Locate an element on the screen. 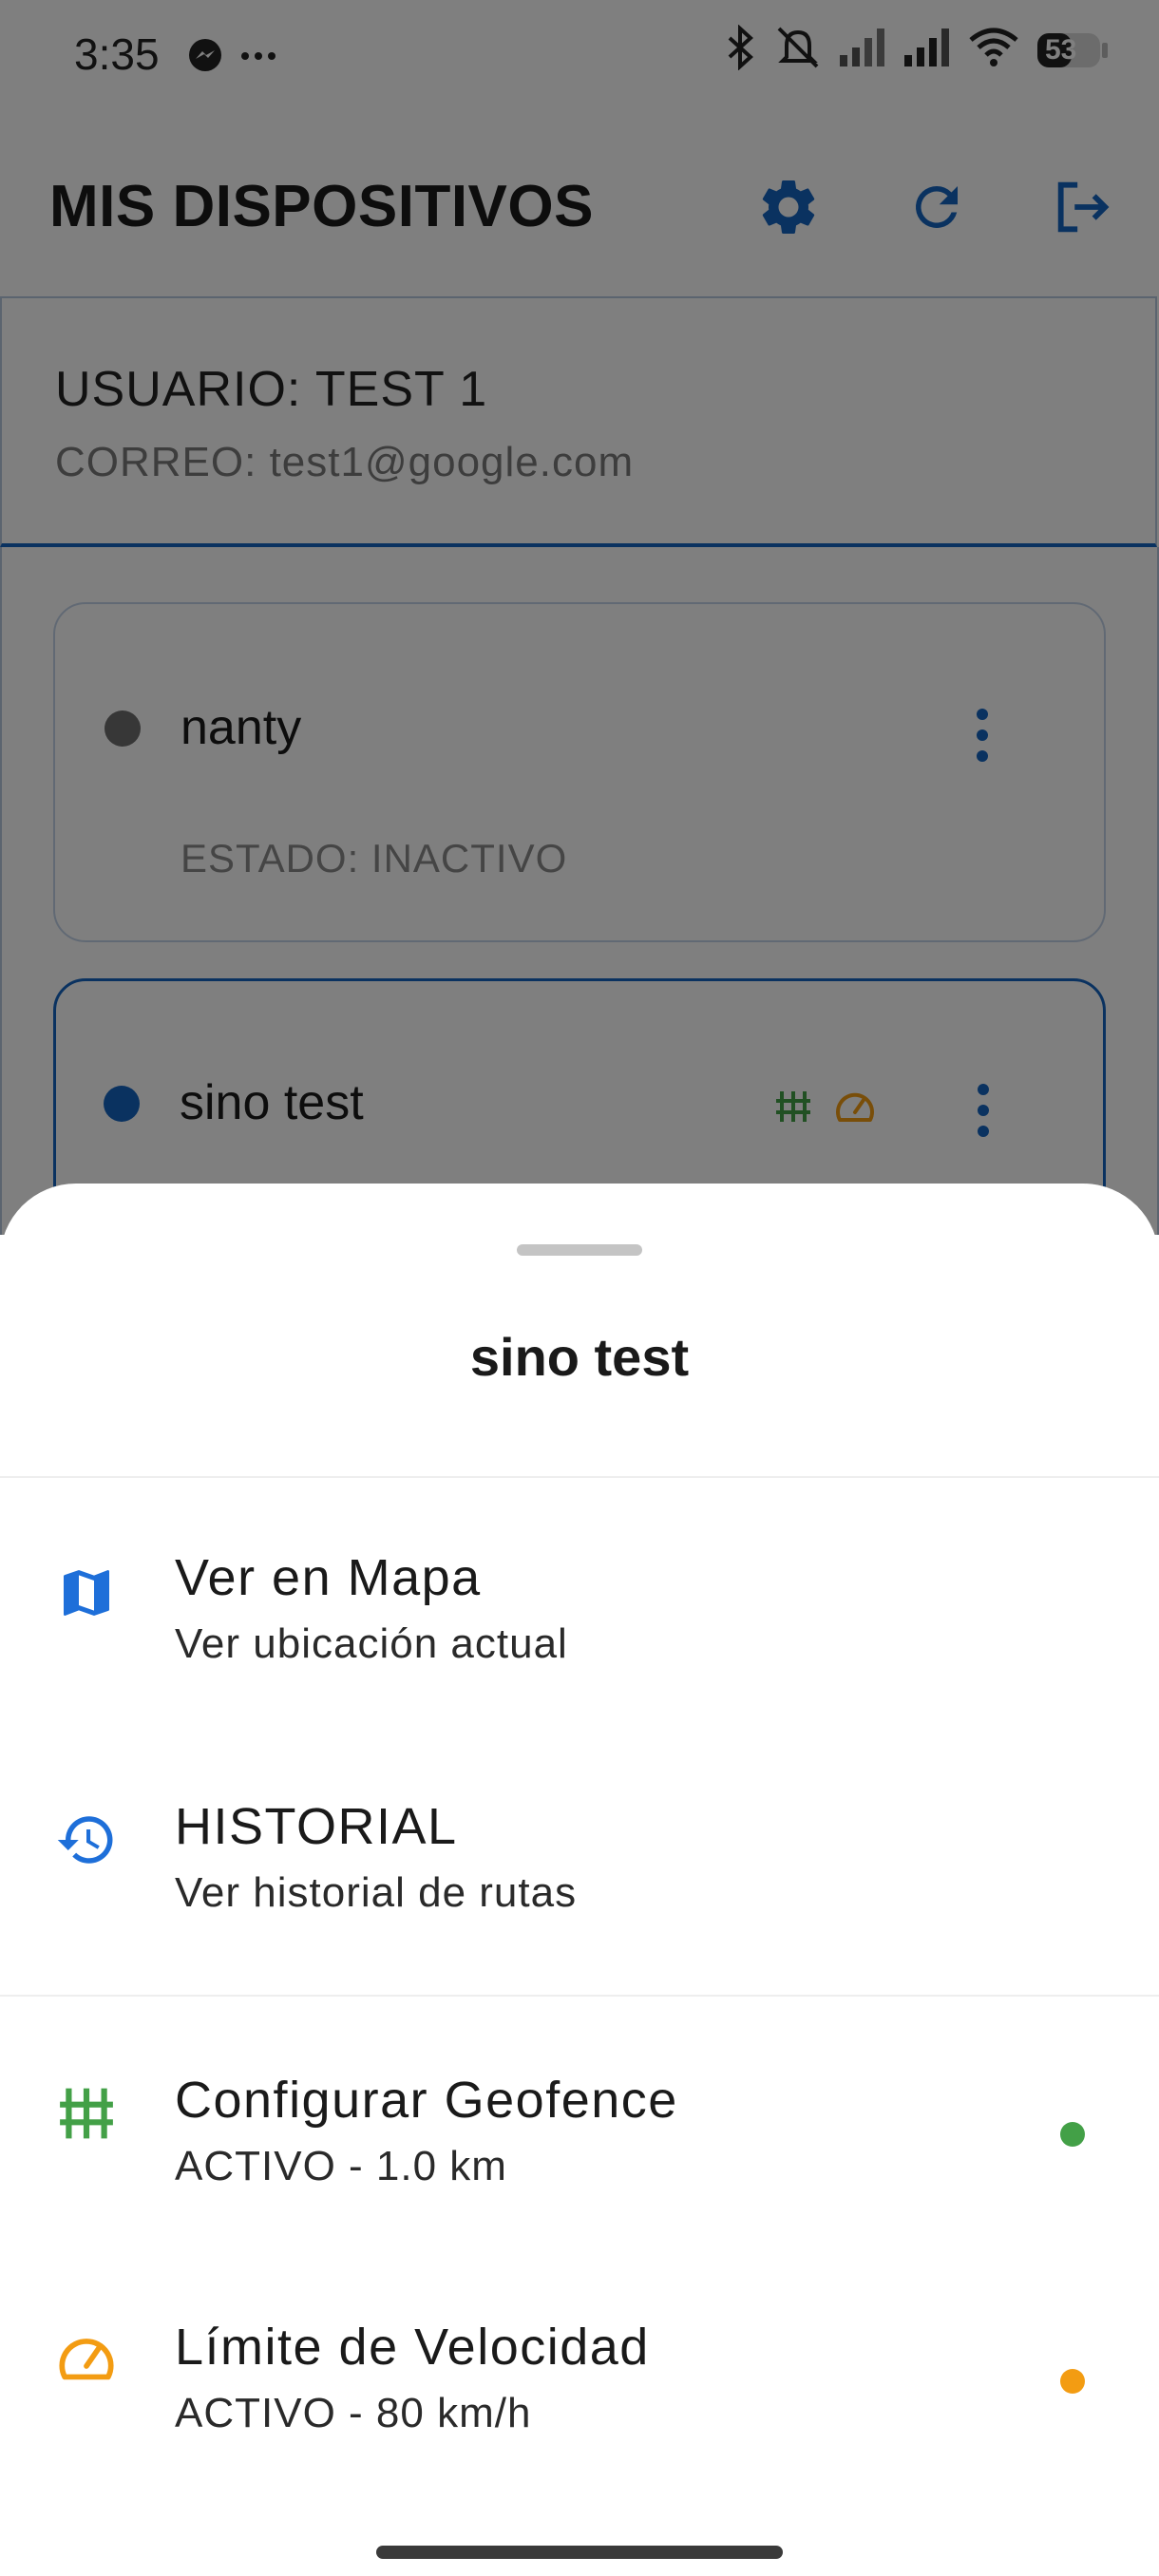 The image size is (1159, 2576). menu-item-title: Límite de Velocidad is located at coordinates (412, 2347).